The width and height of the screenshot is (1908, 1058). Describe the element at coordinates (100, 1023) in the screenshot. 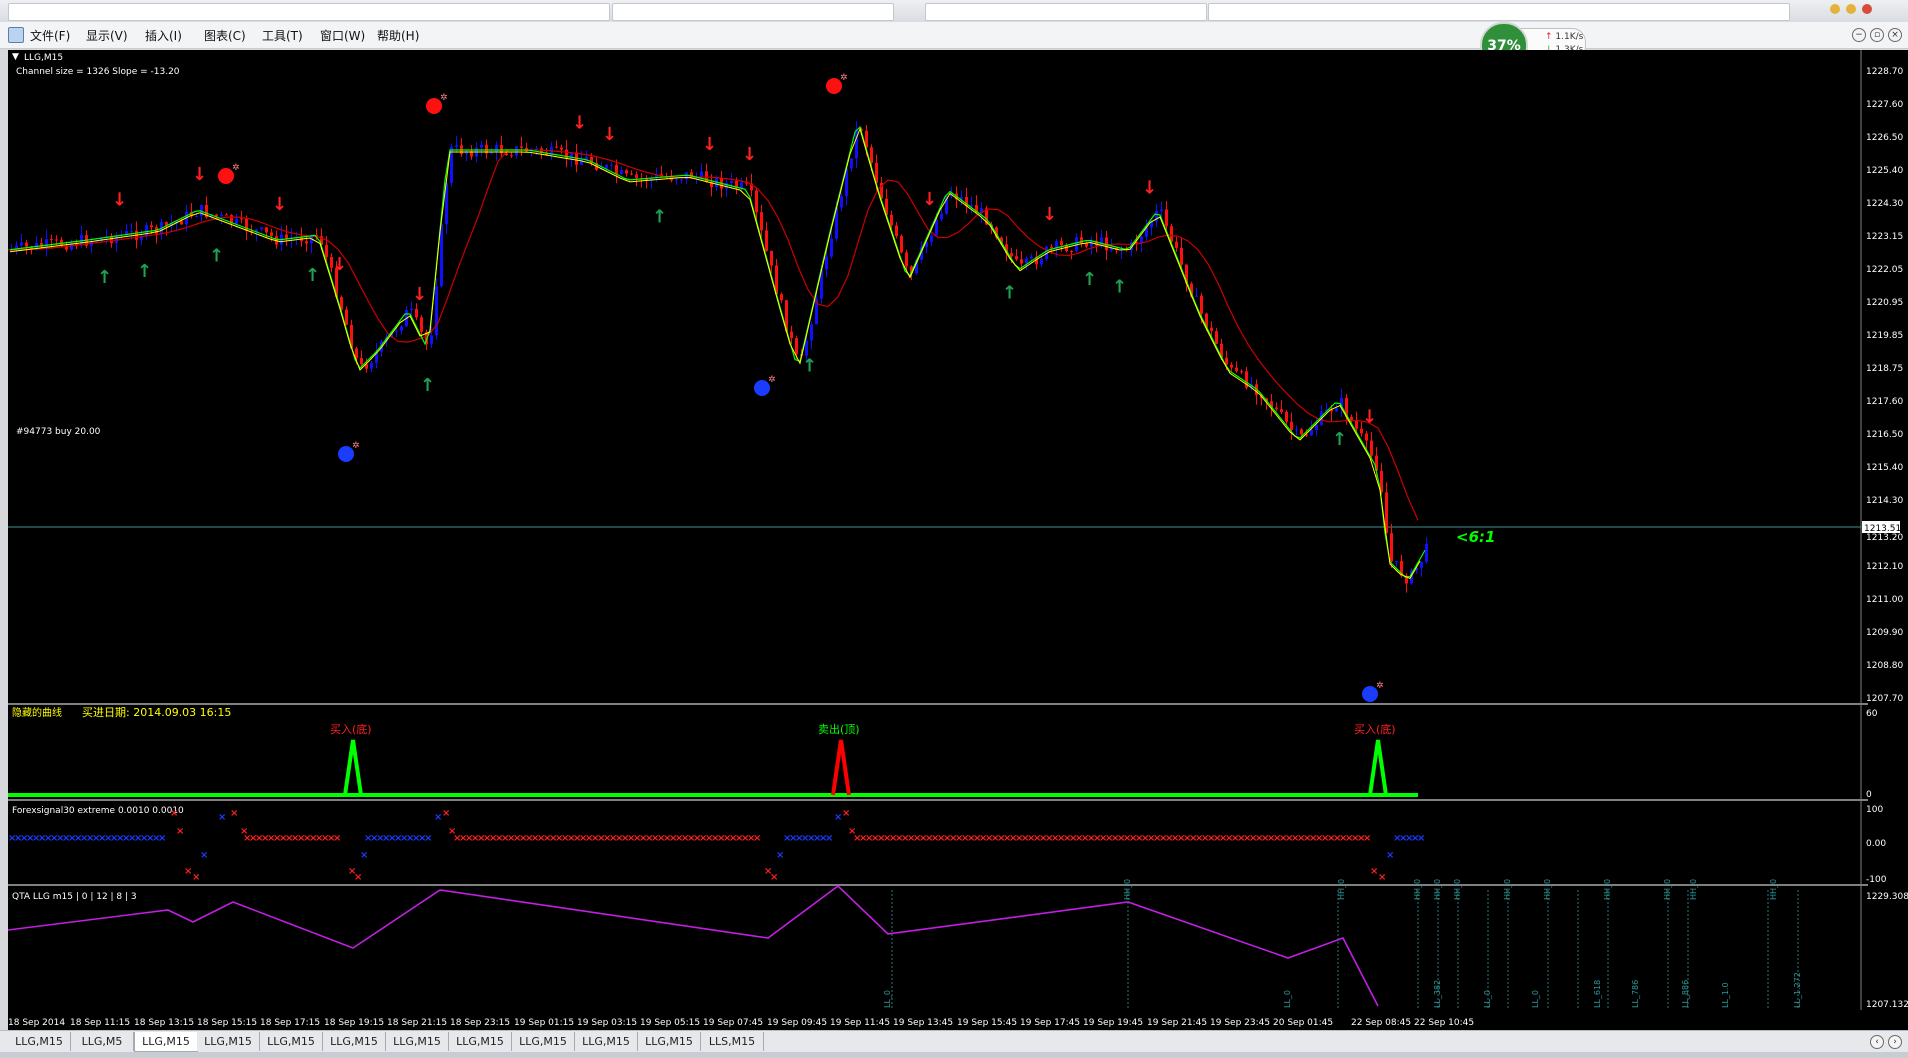

I see `time-tick: 18 Sep 11:15` at that location.